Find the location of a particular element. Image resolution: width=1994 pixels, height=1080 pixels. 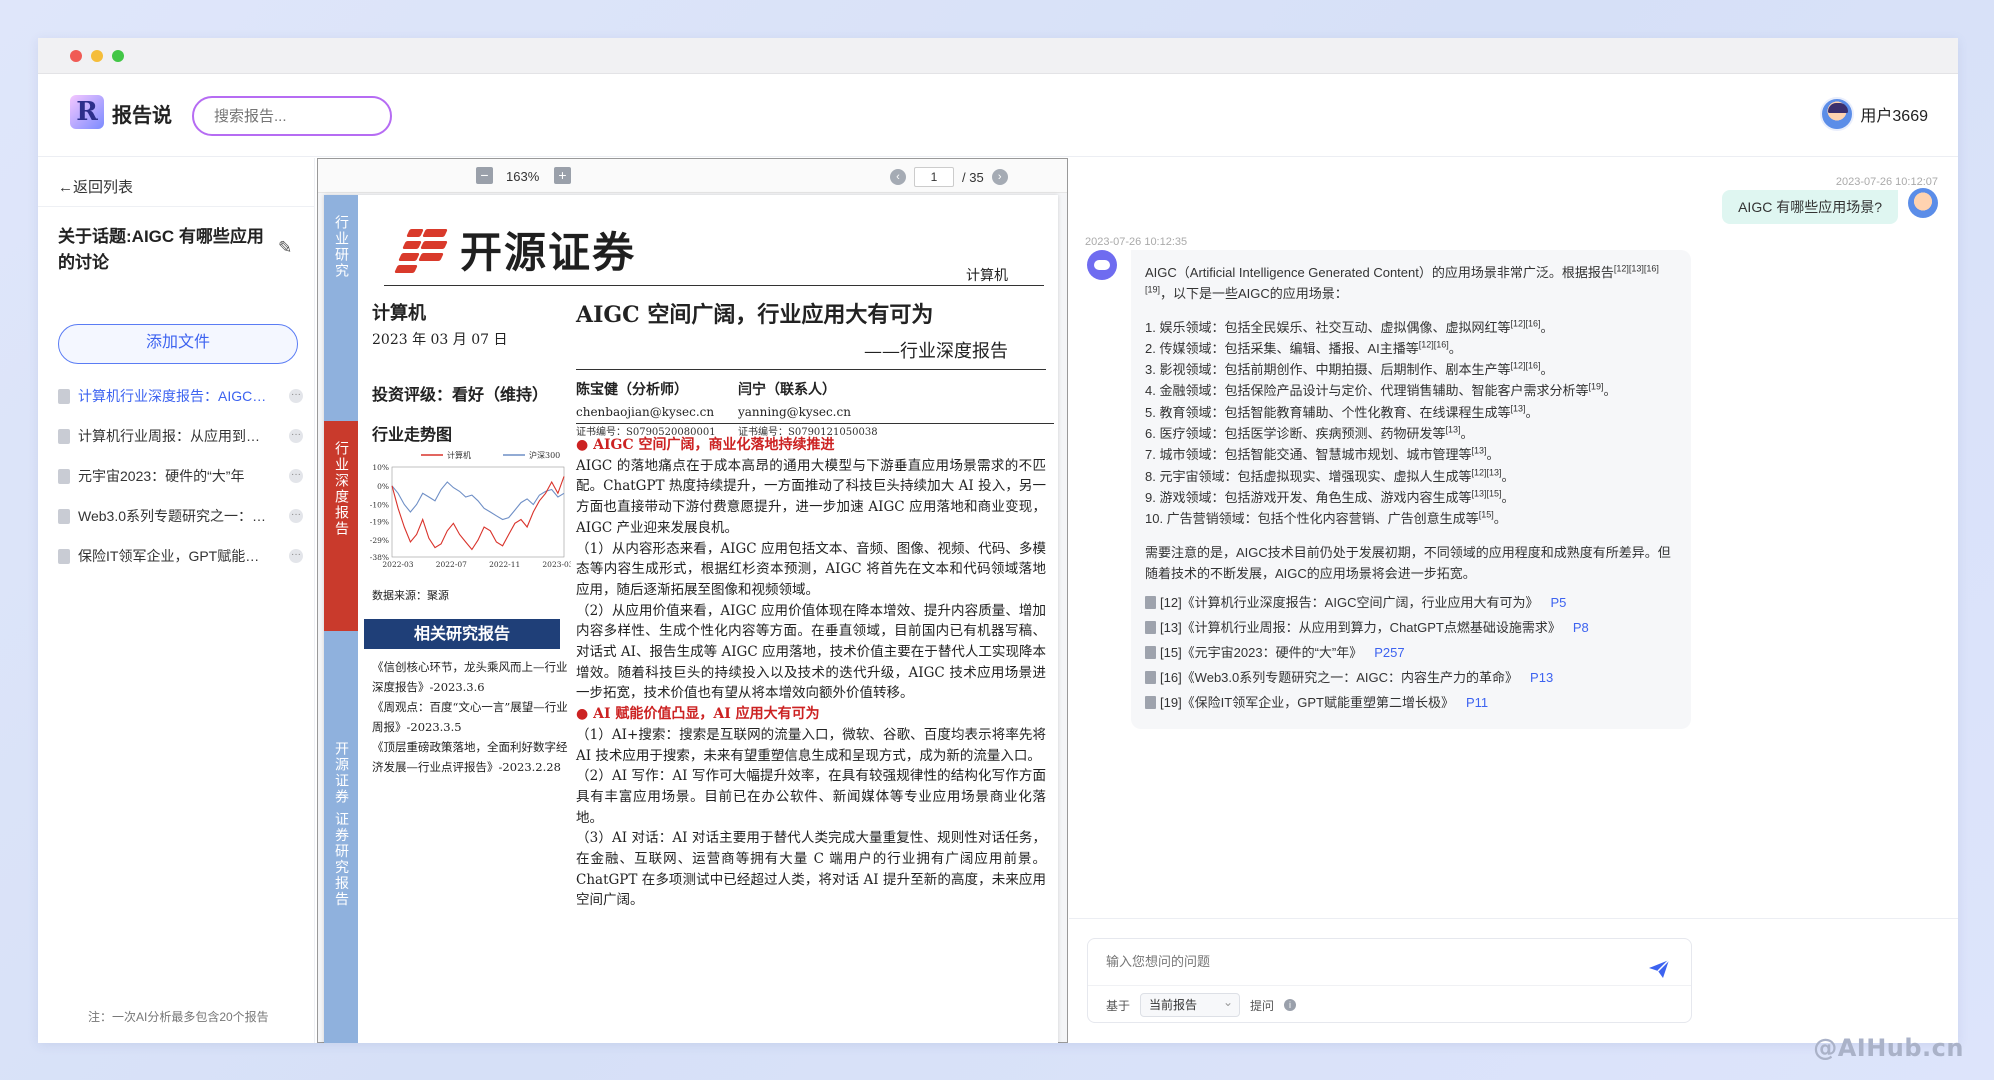

answer-timestamp: 2023-07-26 10:12:35 is located at coordinates (1136, 242).